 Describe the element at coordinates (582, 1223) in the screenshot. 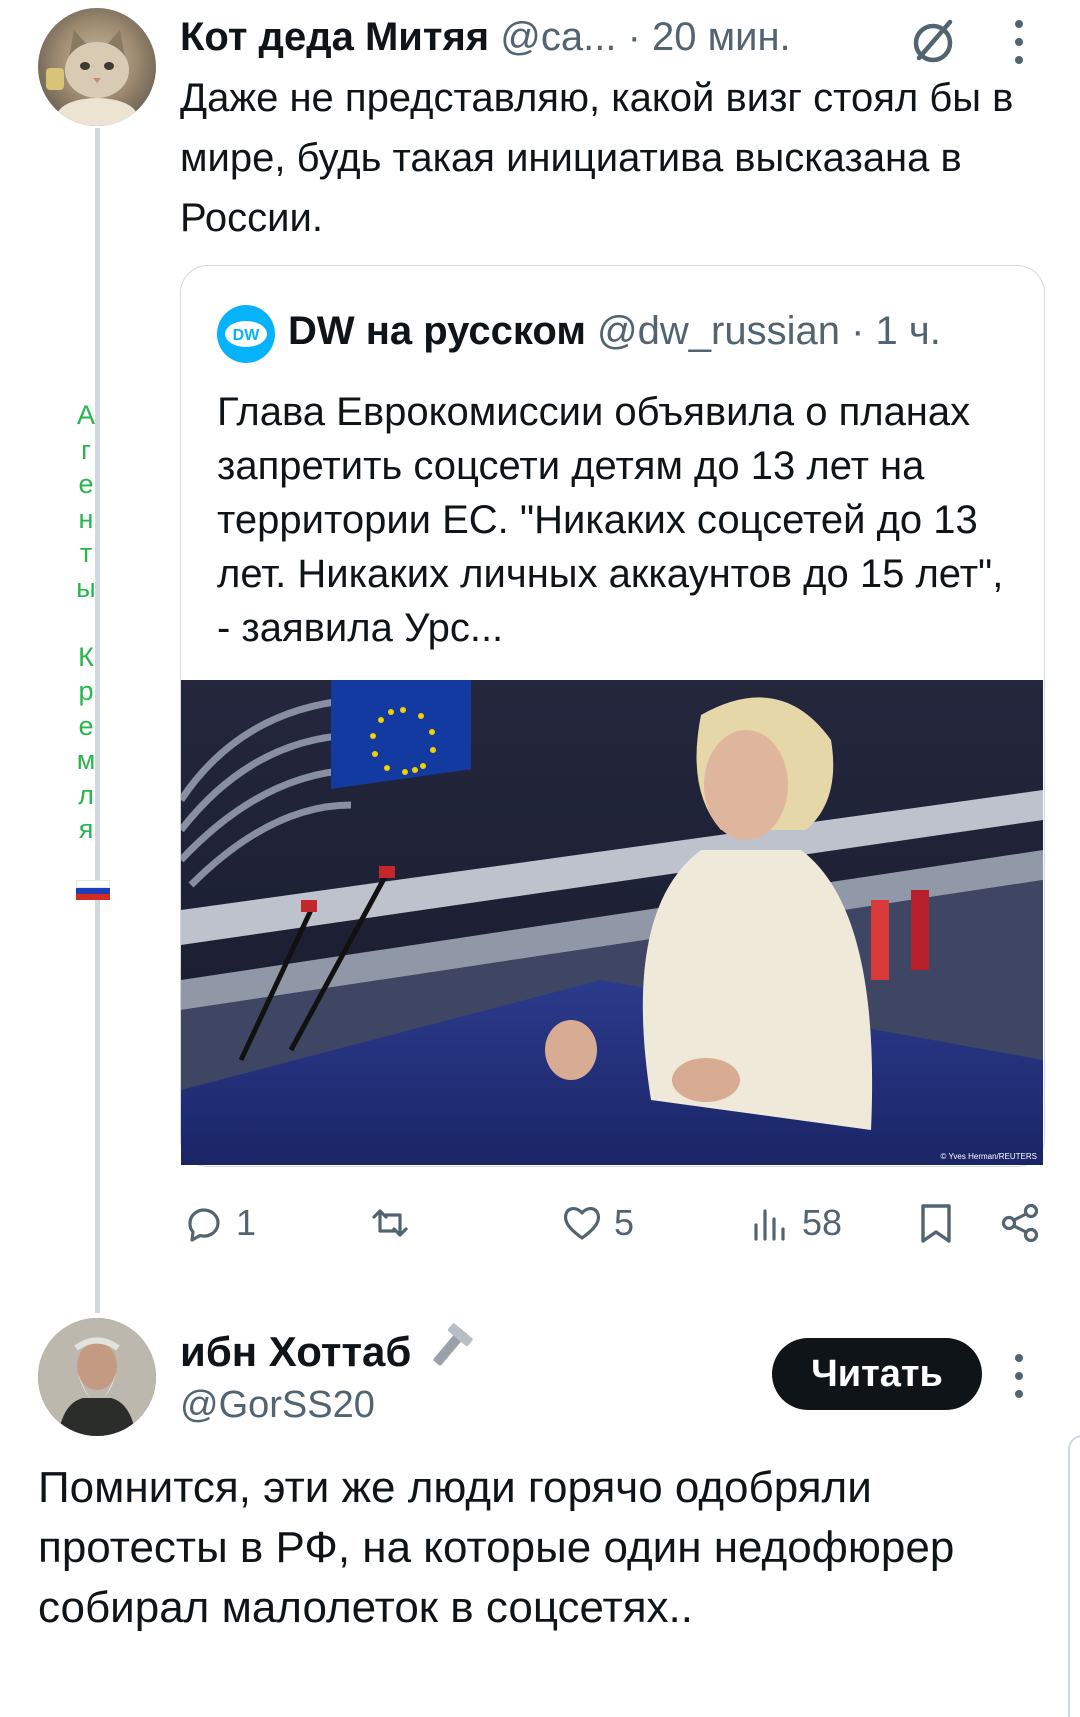

I see `like-icon` at that location.